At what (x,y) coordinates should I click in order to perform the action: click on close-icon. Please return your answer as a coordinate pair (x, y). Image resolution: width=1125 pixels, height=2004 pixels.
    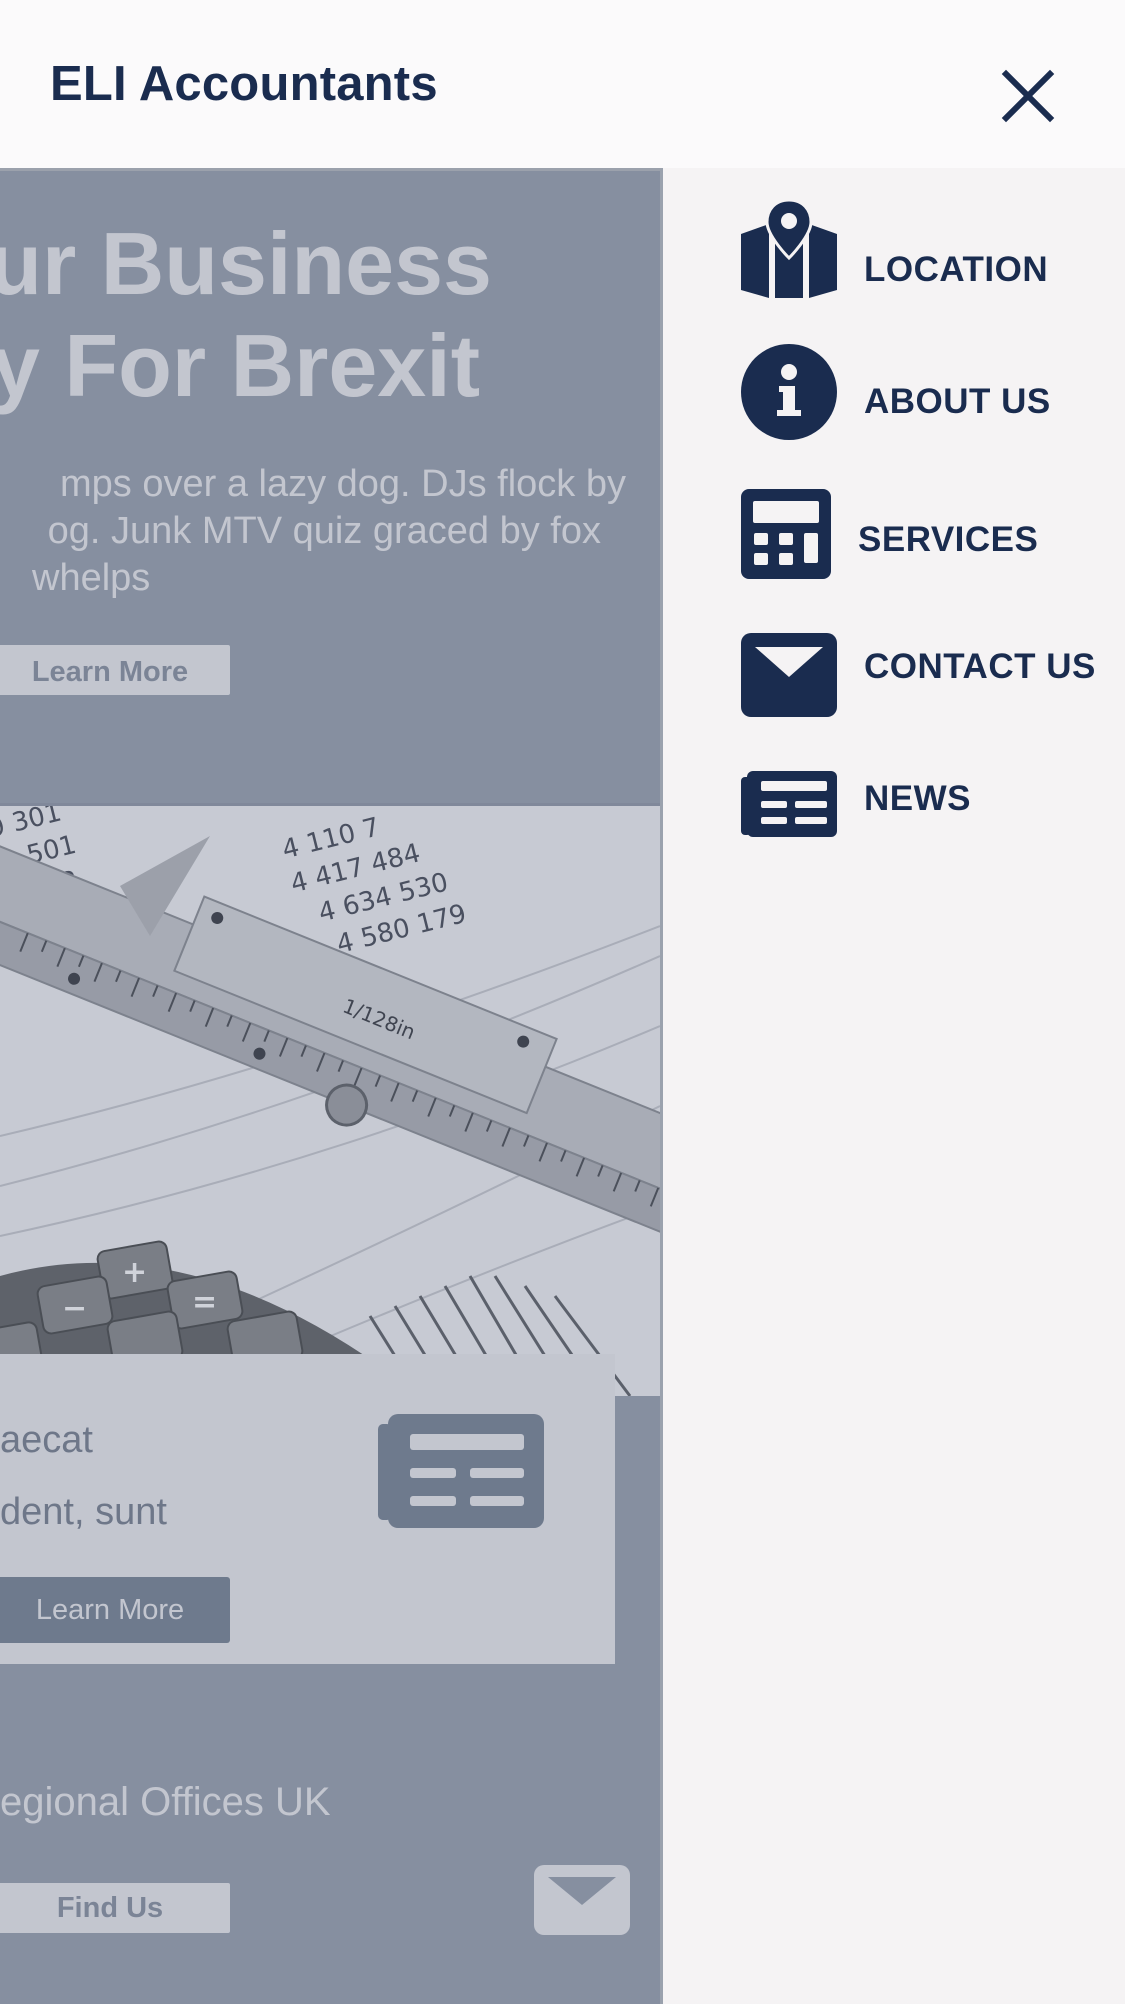
    Looking at the image, I should click on (1028, 96).